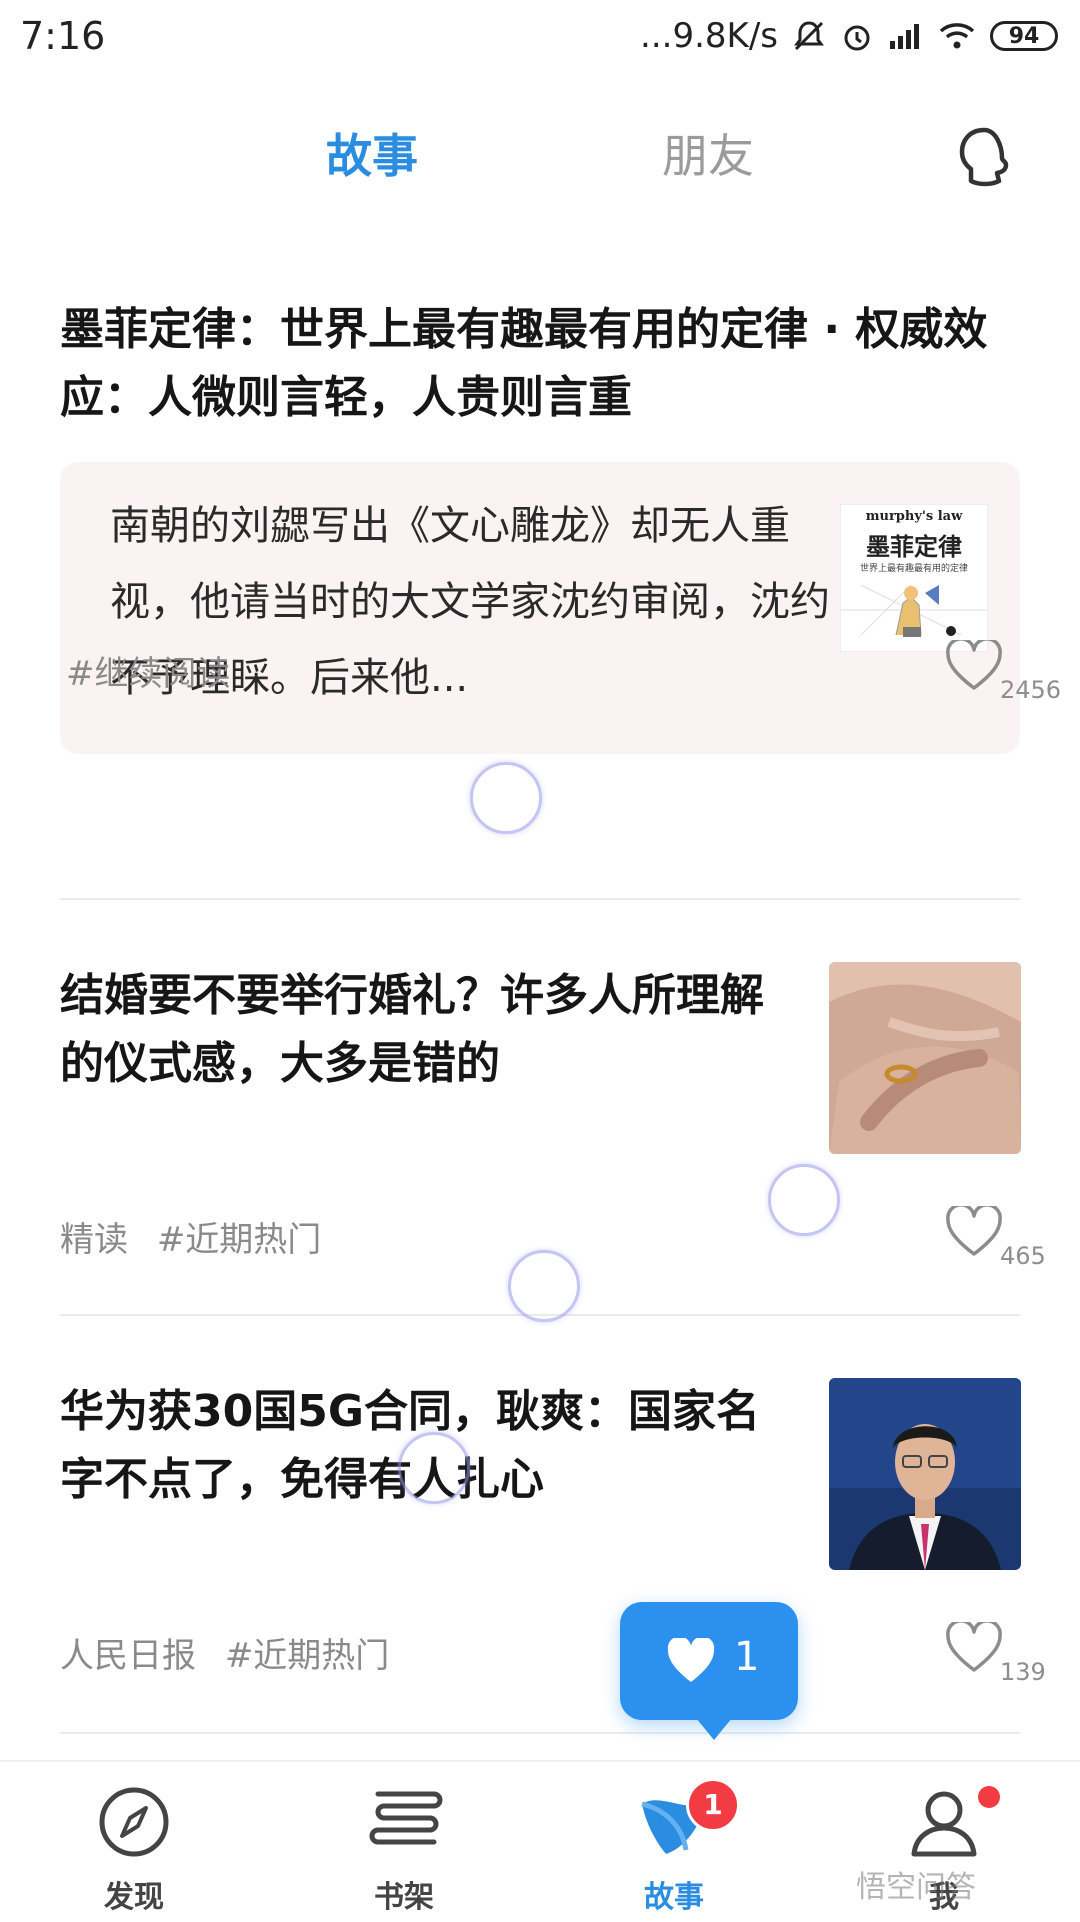 The width and height of the screenshot is (1080, 1922). I want to click on article-tags: 精读 #近期热门, so click(199, 1236).